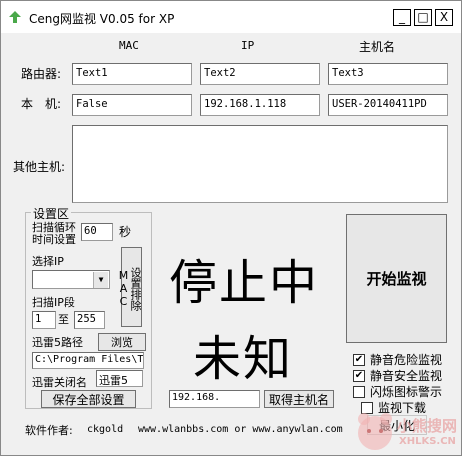 The width and height of the screenshot is (462, 458). Describe the element at coordinates (214, 399) in the screenshot. I see `host-query-ip-input: 192.168.` at that location.